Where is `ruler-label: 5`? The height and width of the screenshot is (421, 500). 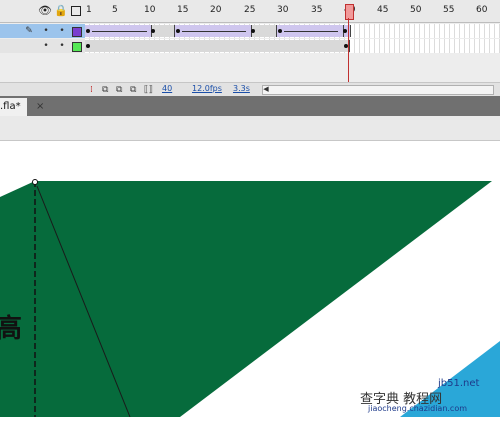
ruler-label: 5 is located at coordinates (115, 10).